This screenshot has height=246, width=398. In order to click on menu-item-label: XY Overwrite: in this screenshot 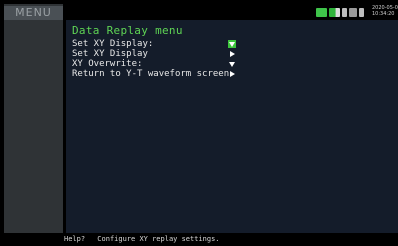, I will do `click(107, 64)`.